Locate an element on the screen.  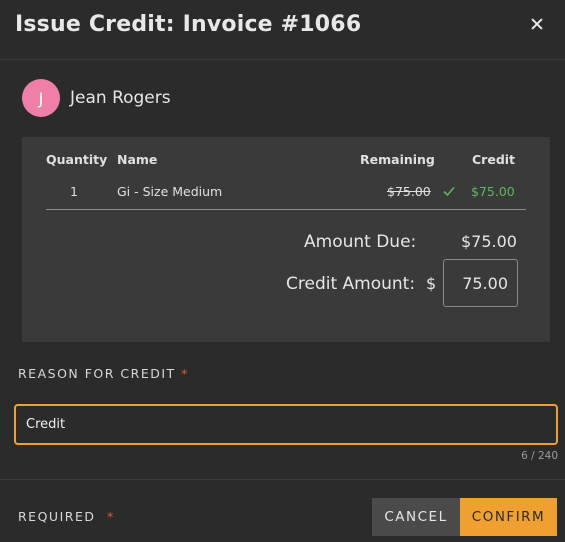
column-header-quantity: Quantity is located at coordinates (77, 159).